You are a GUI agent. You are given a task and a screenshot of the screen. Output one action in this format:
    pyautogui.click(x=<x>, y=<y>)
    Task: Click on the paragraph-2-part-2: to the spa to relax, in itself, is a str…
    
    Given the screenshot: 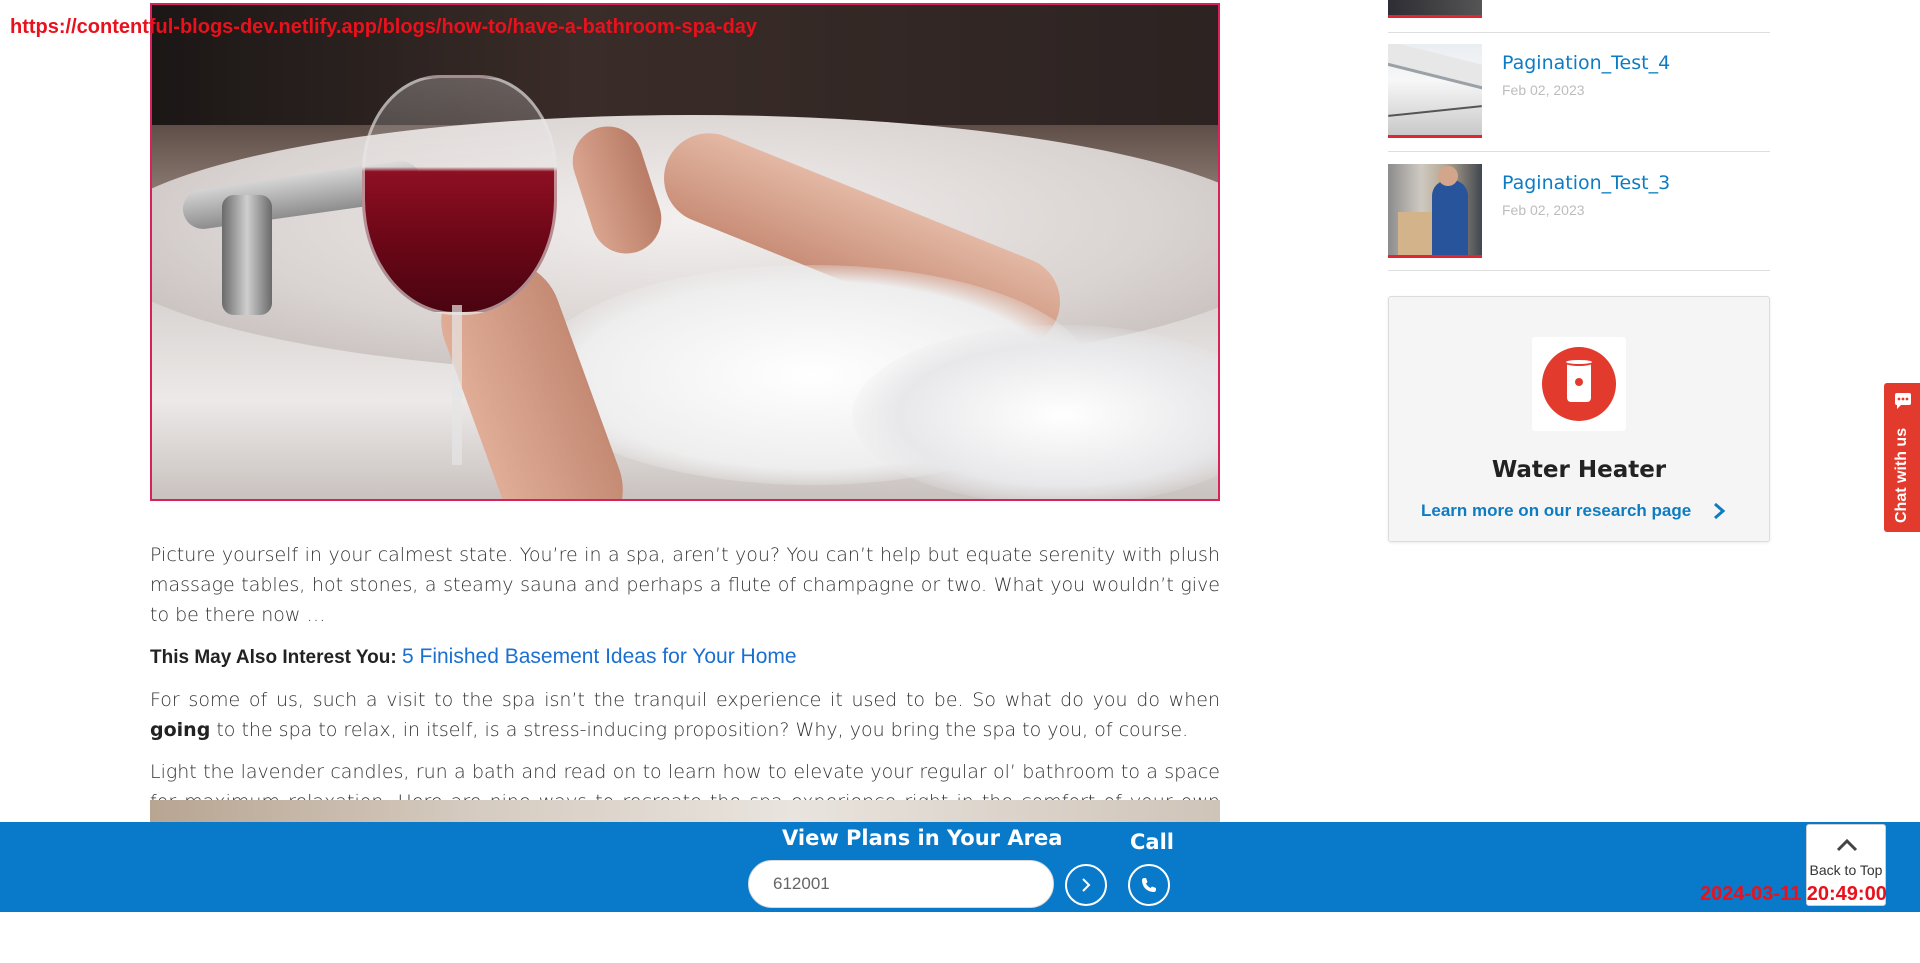 What is the action you would take?
    pyautogui.click(x=699, y=730)
    